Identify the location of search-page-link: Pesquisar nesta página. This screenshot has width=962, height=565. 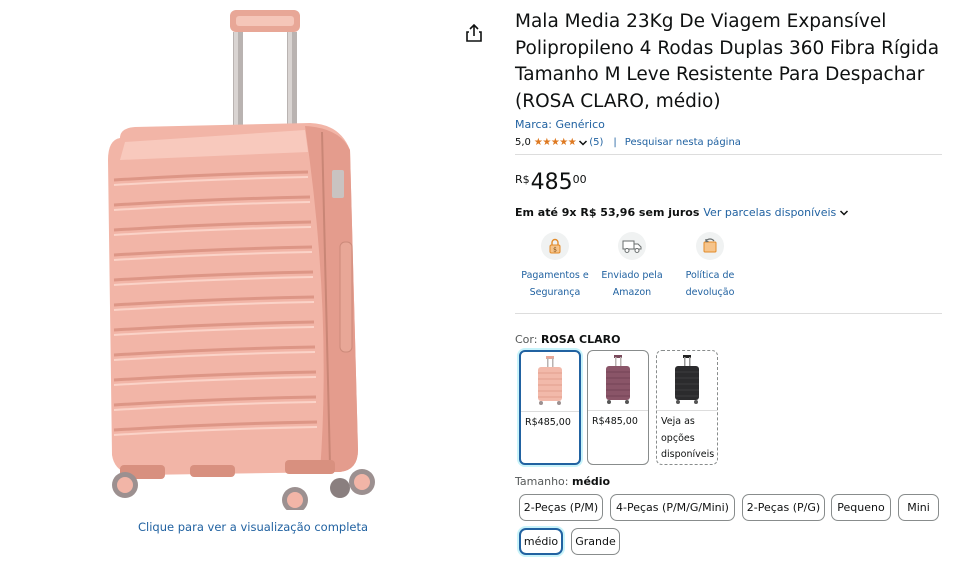
(683, 142).